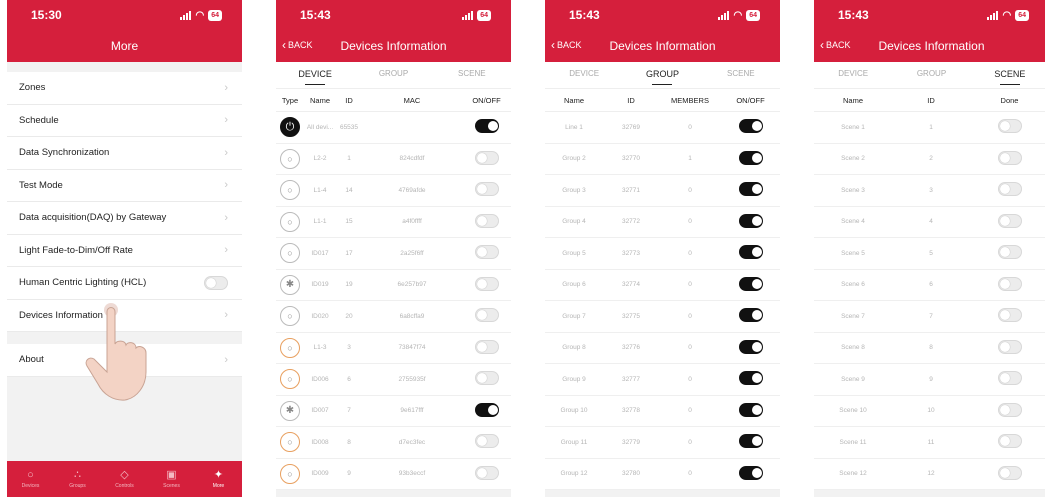  What do you see at coordinates (929, 380) in the screenshot?
I see `table-row: Scene 9 9` at bounding box center [929, 380].